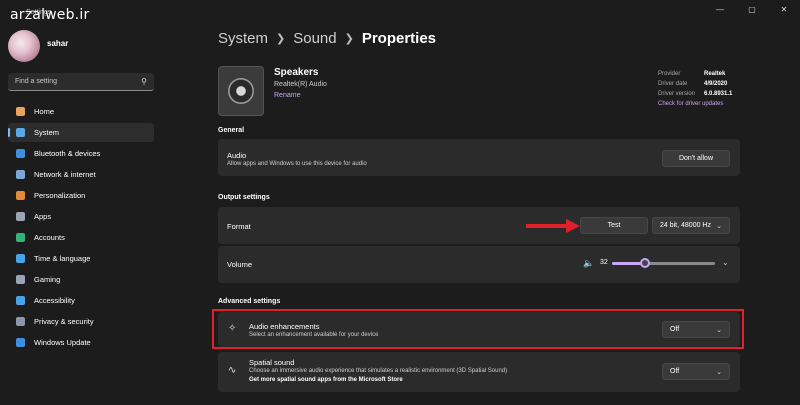 This screenshot has width=800, height=405. I want to click on sidebar-item-gaming: Gaming, so click(81, 279).